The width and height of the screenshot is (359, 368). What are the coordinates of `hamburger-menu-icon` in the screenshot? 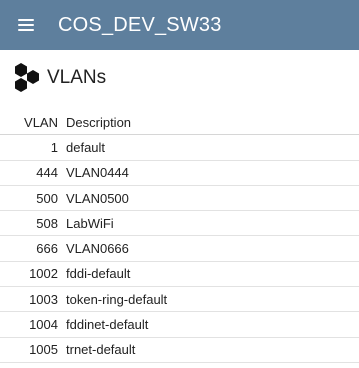 It's located at (26, 25).